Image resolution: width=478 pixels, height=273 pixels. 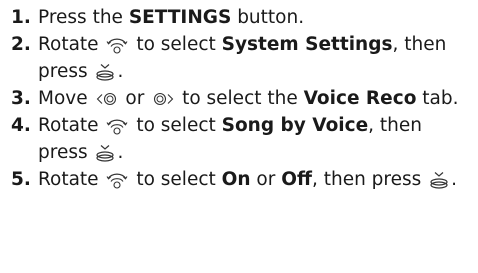 I want to click on step-text: to select the, so click(x=240, y=98).